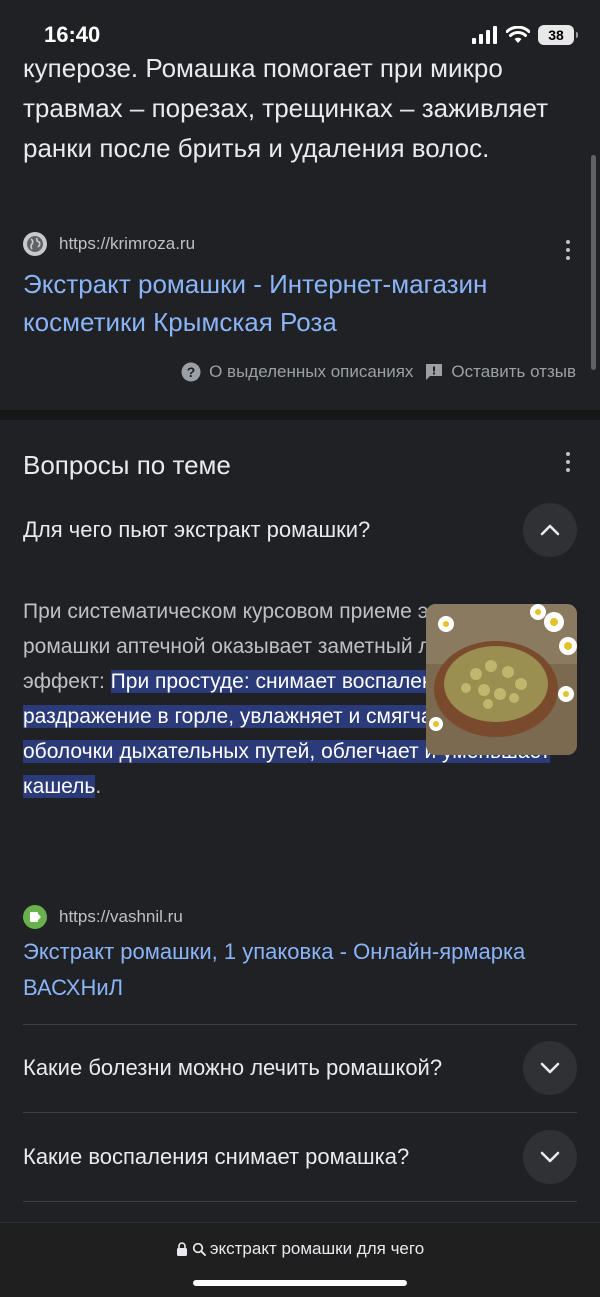  What do you see at coordinates (300, 35) in the screenshot?
I see `status-bar: 16:40 38` at bounding box center [300, 35].